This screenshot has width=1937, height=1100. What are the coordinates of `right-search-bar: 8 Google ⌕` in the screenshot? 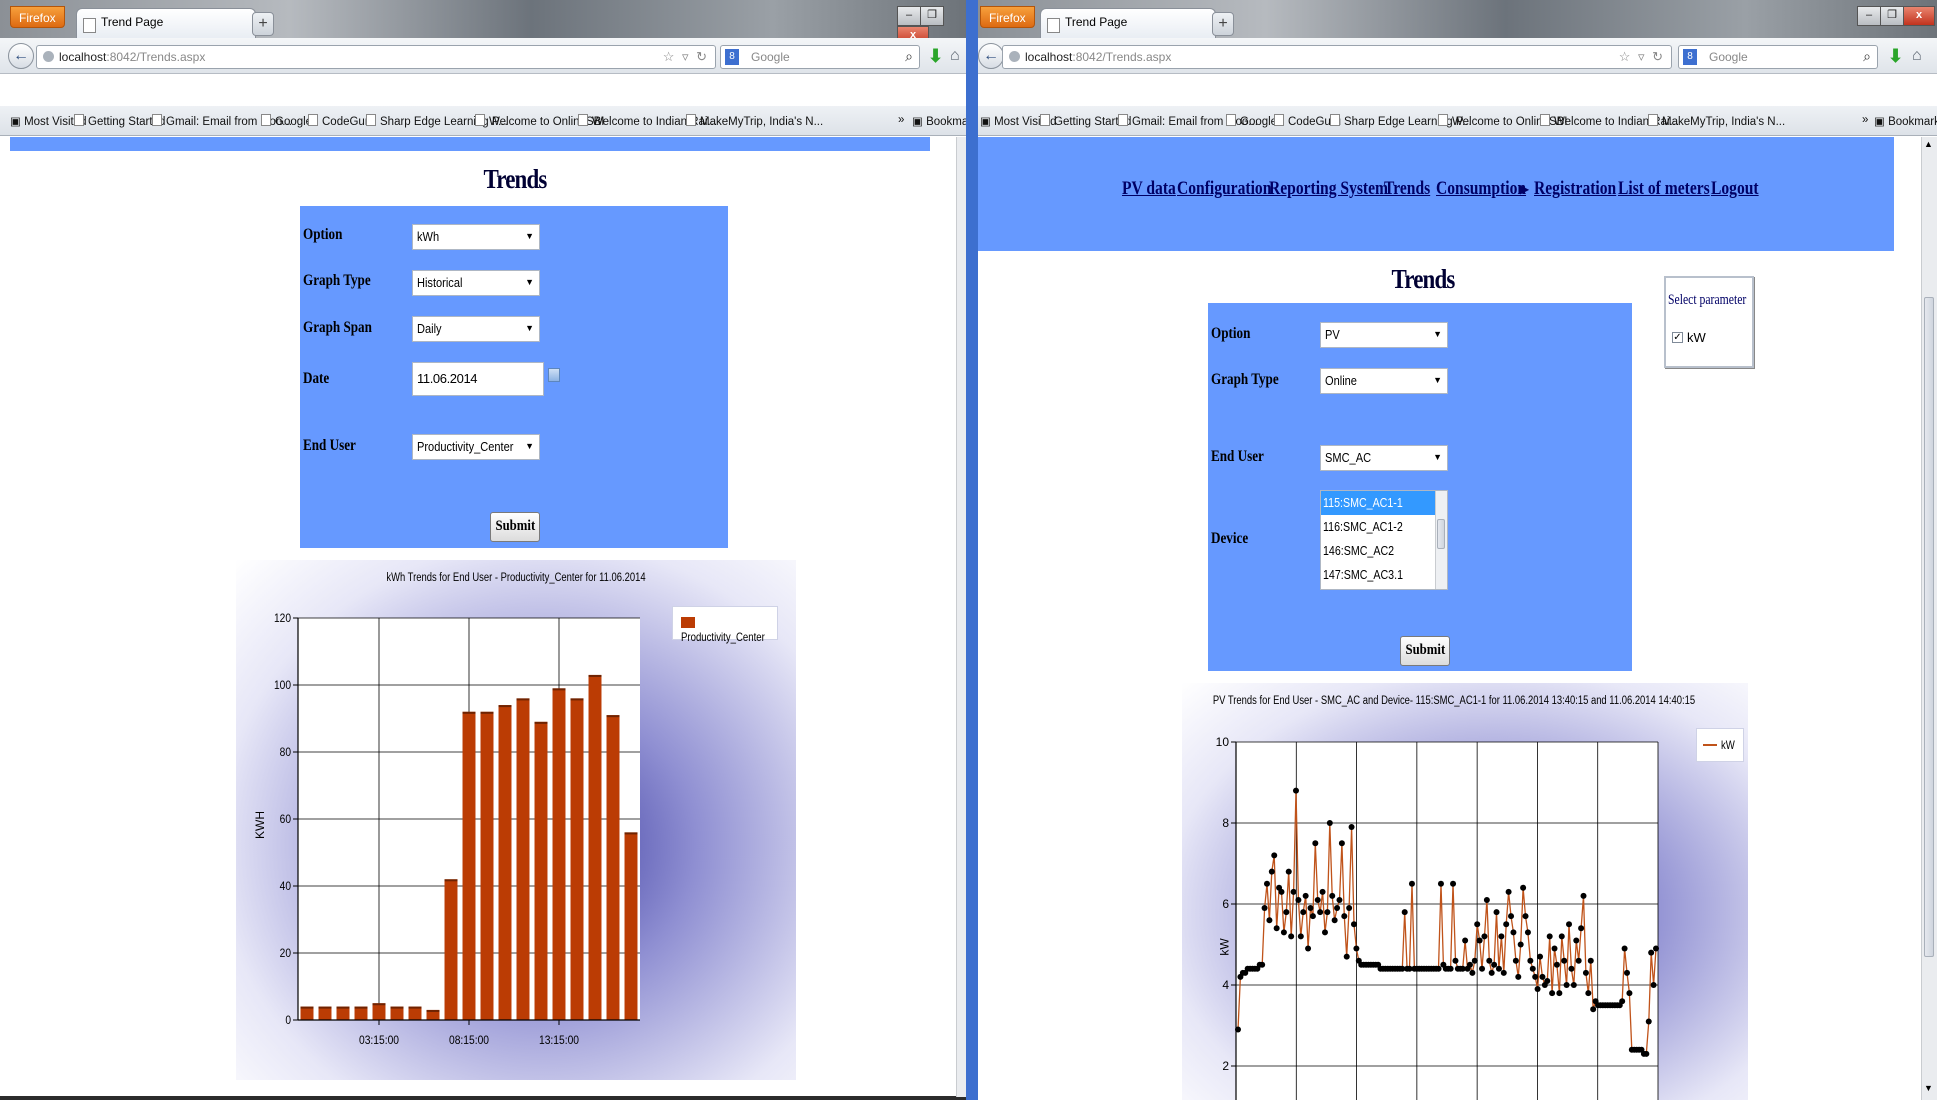 It's located at (1778, 57).